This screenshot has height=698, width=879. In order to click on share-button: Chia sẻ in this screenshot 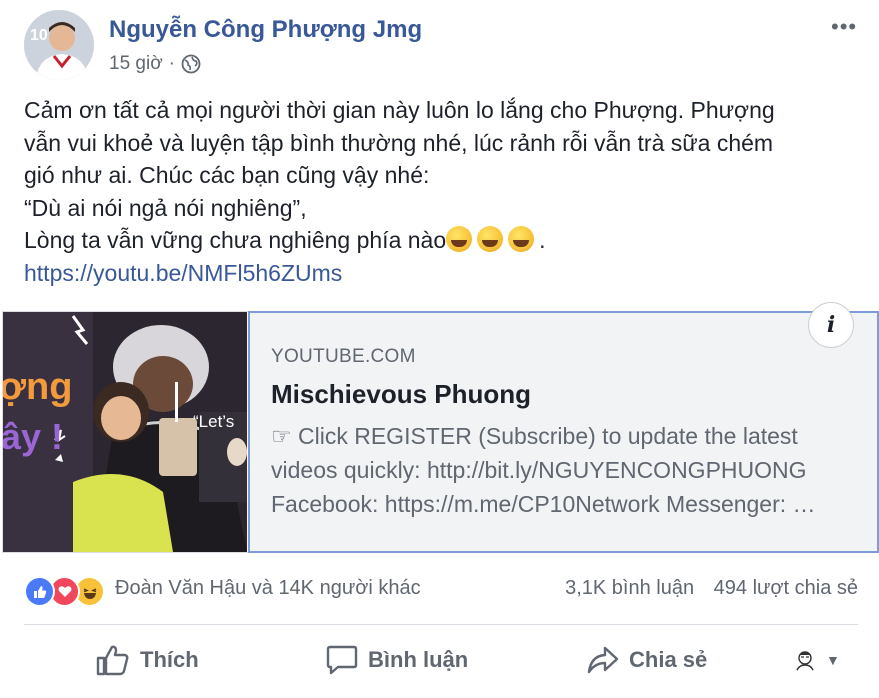, I will do `click(647, 660)`.